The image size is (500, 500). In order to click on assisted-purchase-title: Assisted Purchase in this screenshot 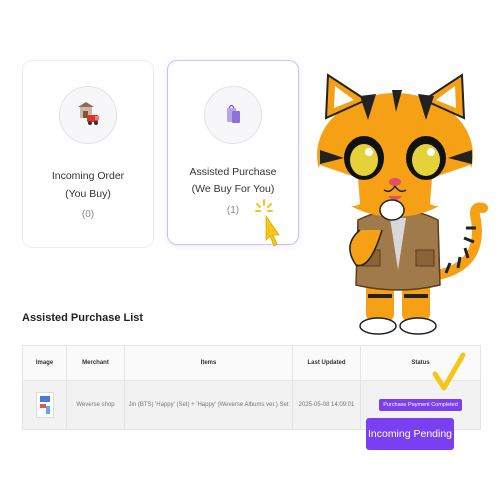, I will do `click(233, 172)`.